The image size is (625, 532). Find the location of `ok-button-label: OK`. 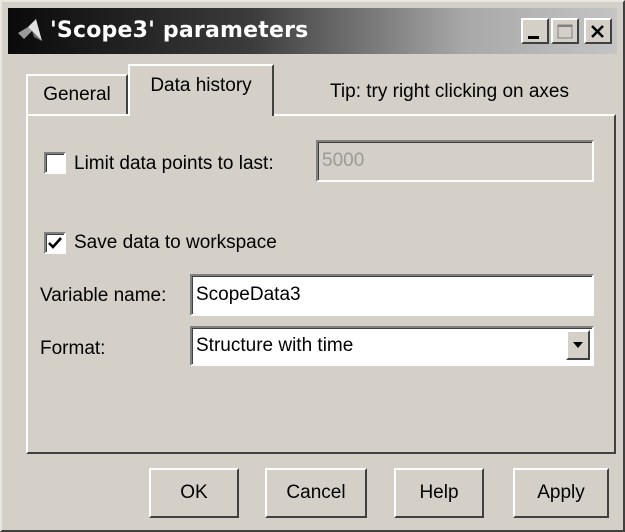

ok-button-label: OK is located at coordinates (194, 492).